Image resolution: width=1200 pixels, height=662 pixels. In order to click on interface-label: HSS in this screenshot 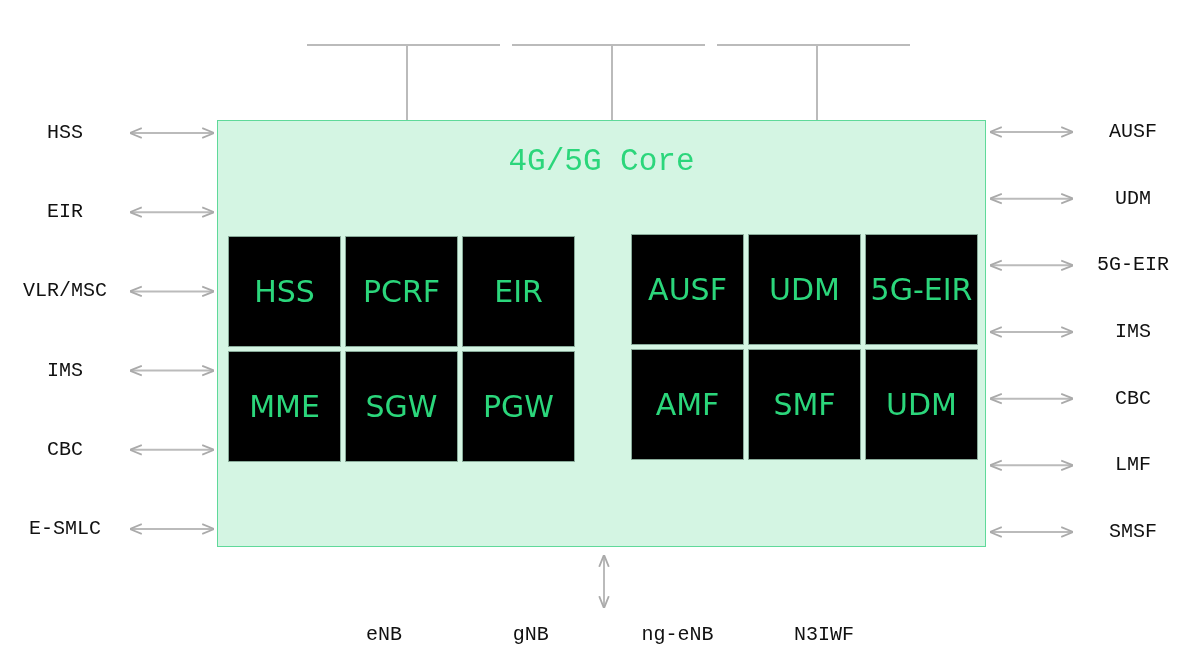, I will do `click(65, 133)`.